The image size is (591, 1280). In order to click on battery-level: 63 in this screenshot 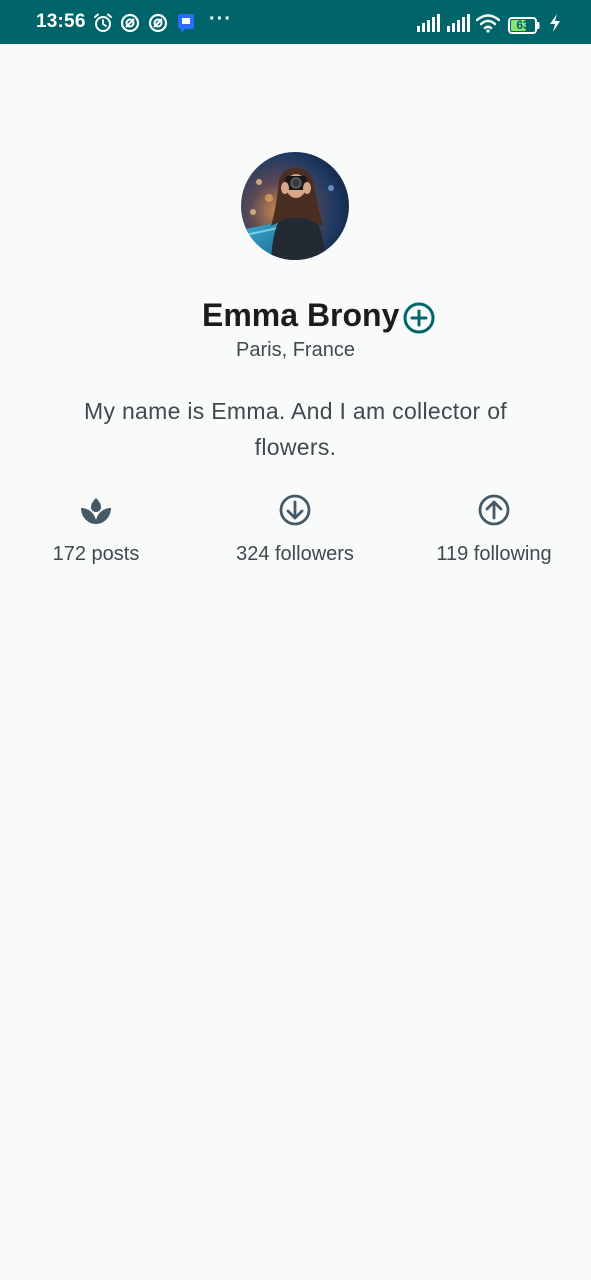, I will do `click(523, 25)`.